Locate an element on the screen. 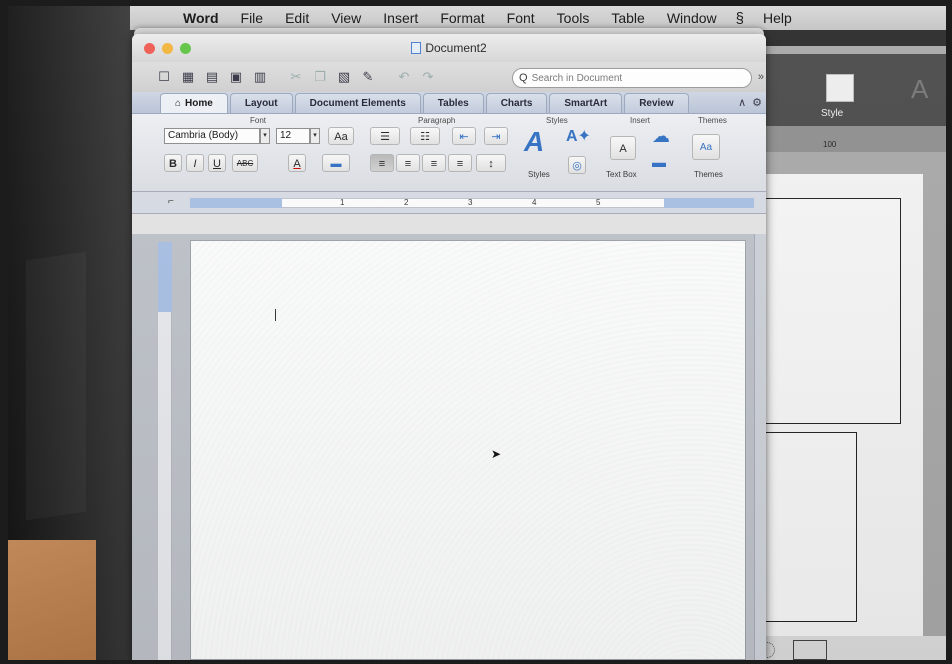 The image size is (952, 664). underline-button: U is located at coordinates (217, 163).